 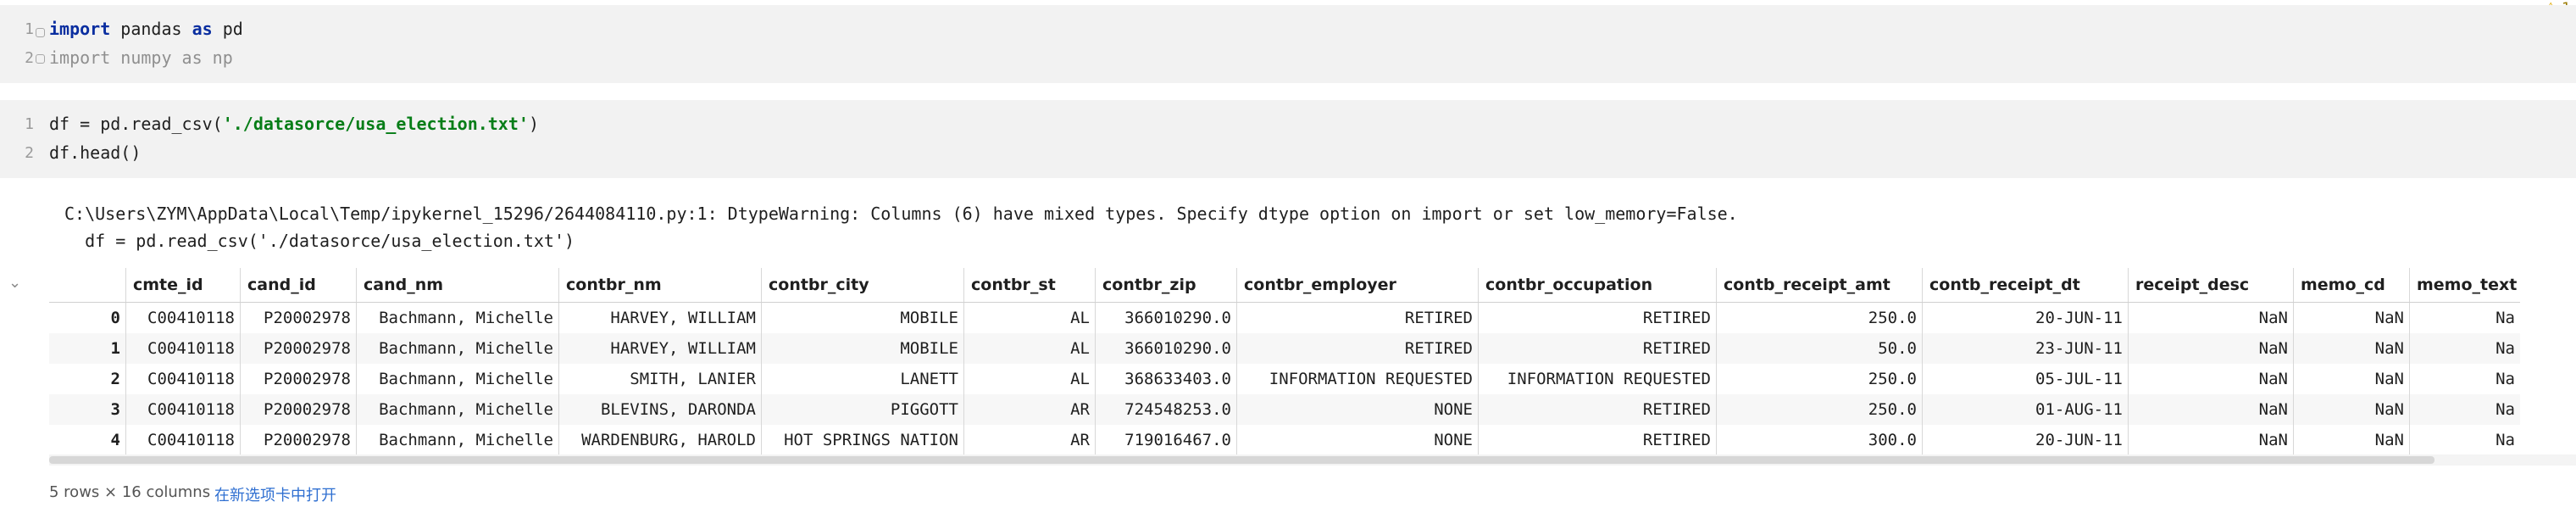 What do you see at coordinates (660, 285) in the screenshot?
I see `column-header-contbr-nm: contbr_nm` at bounding box center [660, 285].